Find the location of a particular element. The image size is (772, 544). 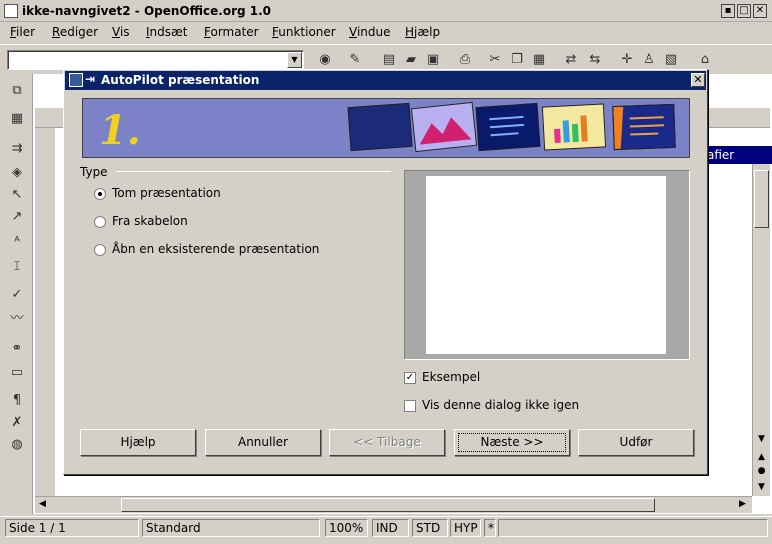

slide-list-icon is located at coordinates (508, 127).